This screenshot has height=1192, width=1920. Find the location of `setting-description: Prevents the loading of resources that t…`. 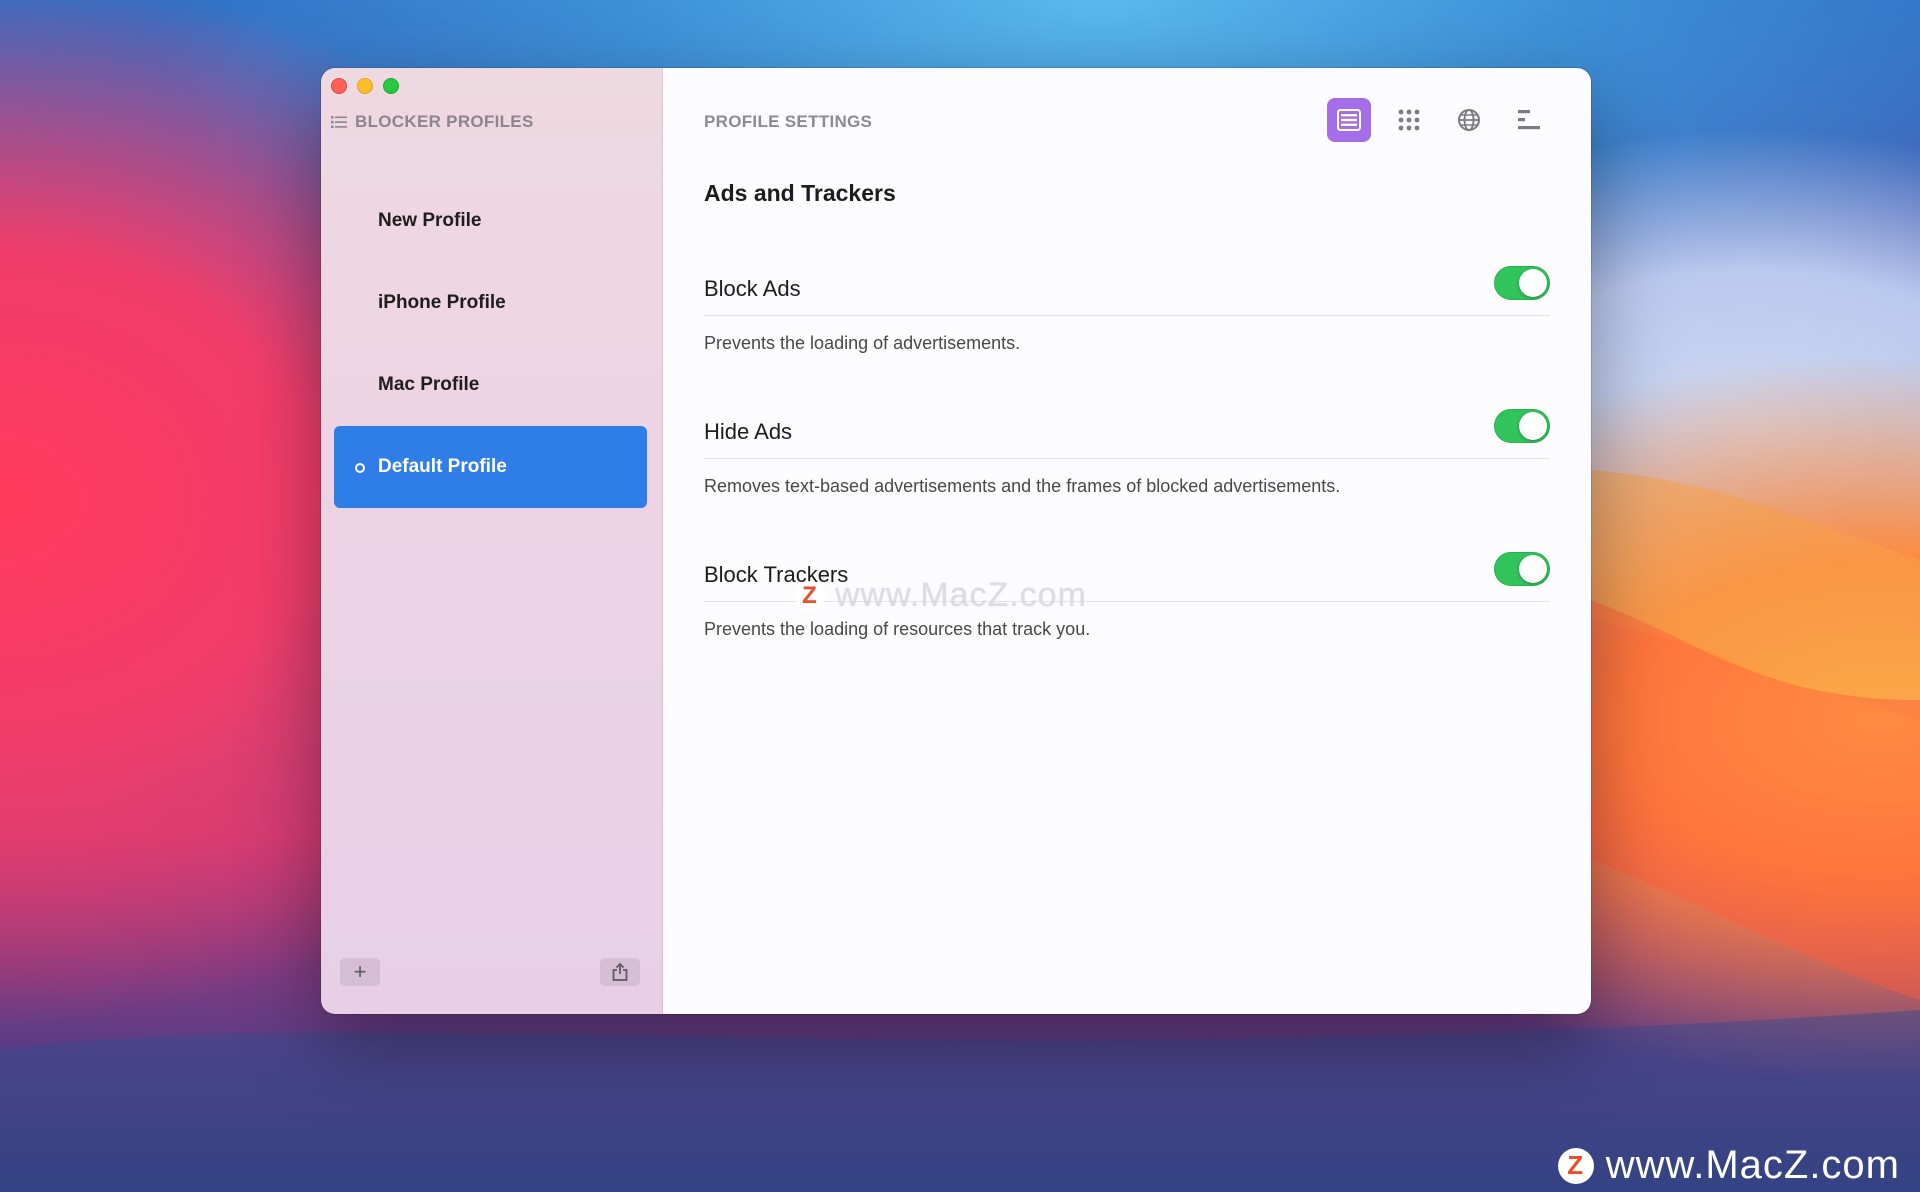

setting-description: Prevents the loading of resources that t… is located at coordinates (897, 629).